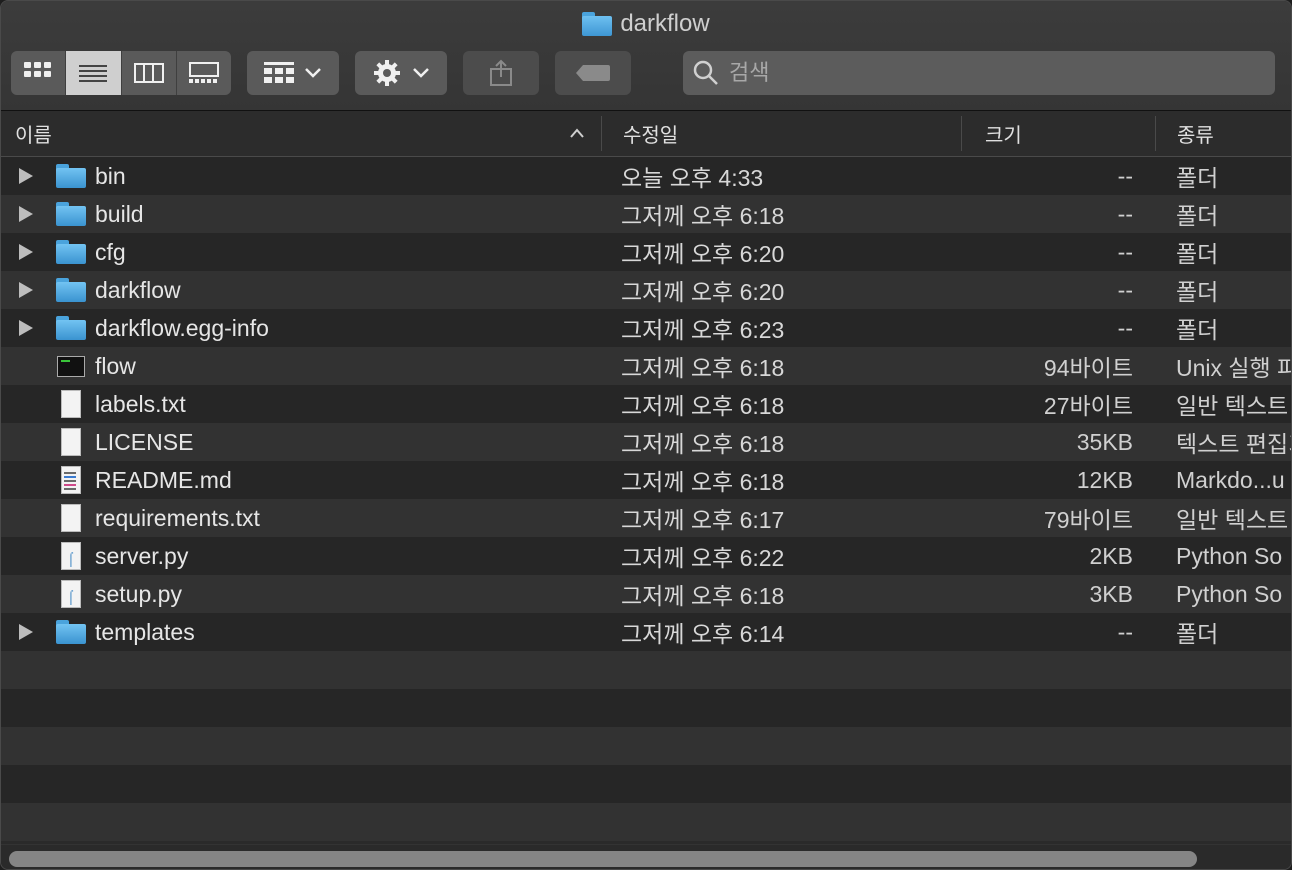 The width and height of the screenshot is (1292, 870). I want to click on document-icon, so click(71, 442).